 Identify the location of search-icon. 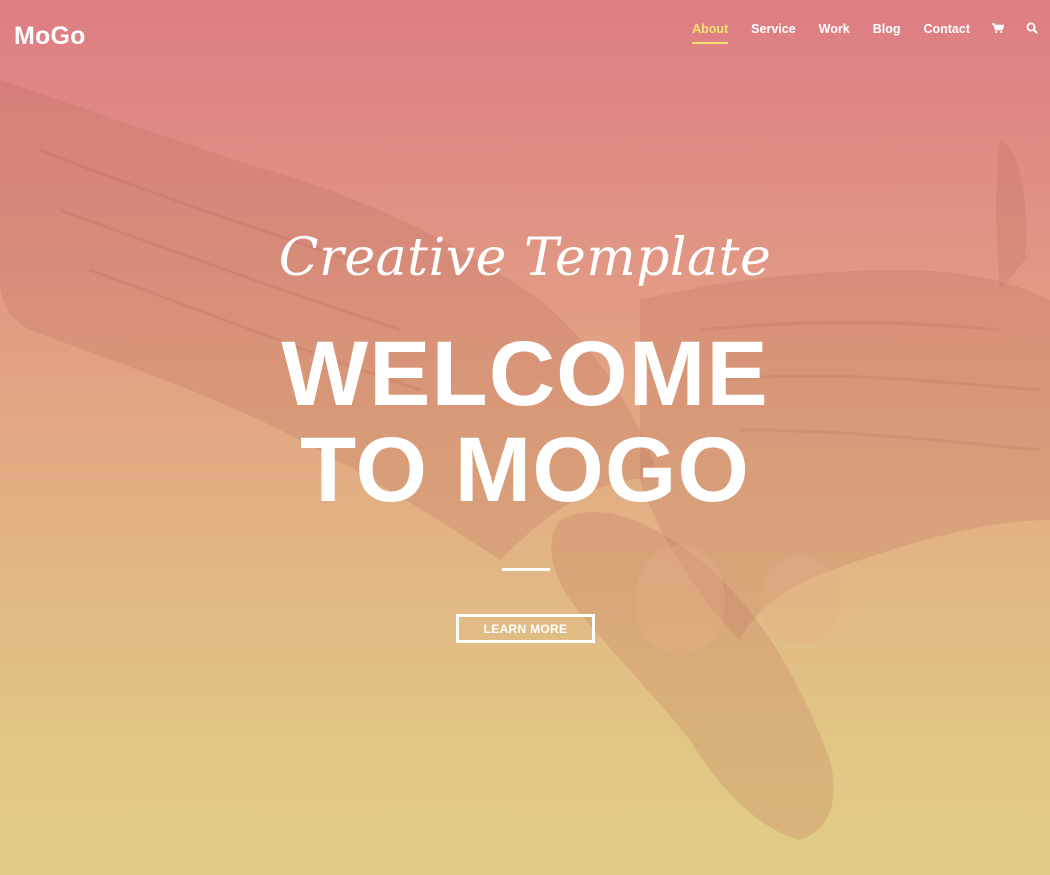
(1032, 32).